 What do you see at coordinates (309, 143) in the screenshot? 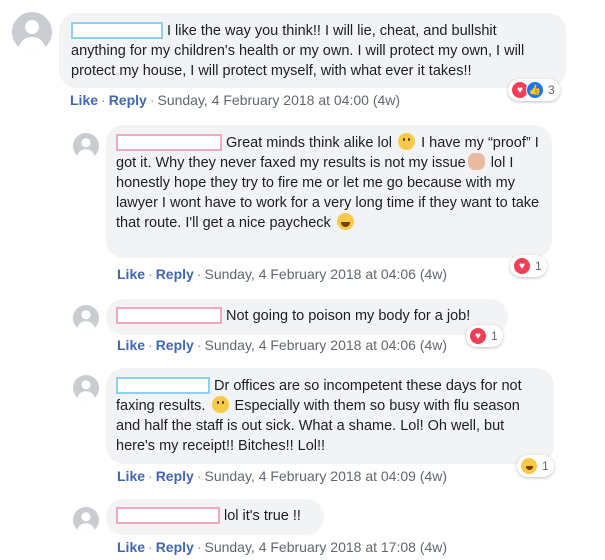
I see `comment-text: Great minds think alike lol` at bounding box center [309, 143].